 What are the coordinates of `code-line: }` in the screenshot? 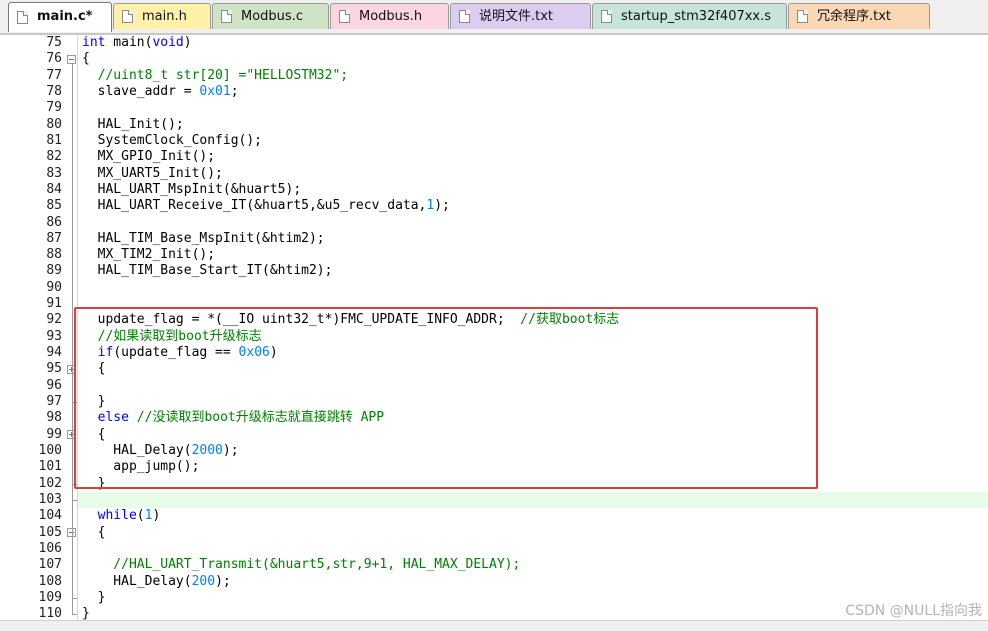 It's located at (94, 598).